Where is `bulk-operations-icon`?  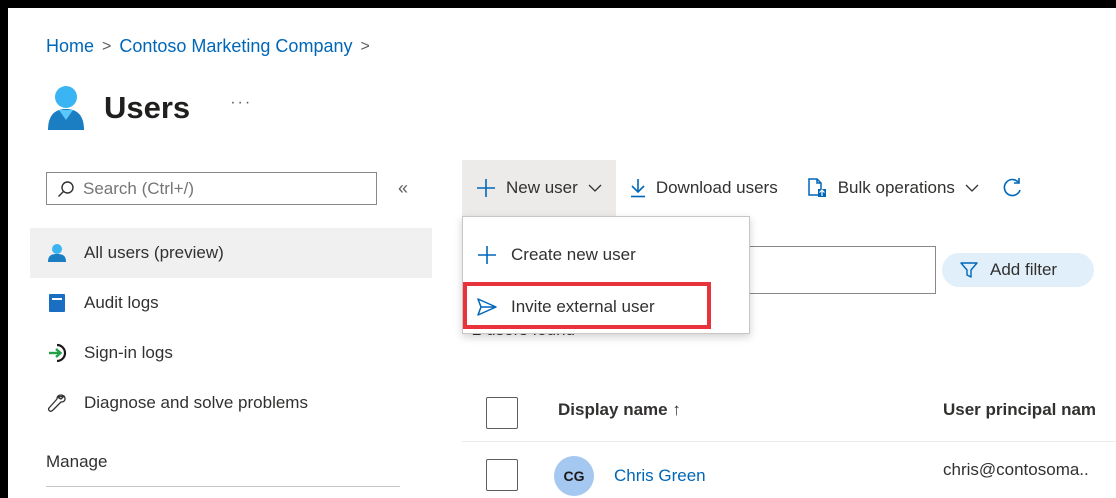 bulk-operations-icon is located at coordinates (817, 188).